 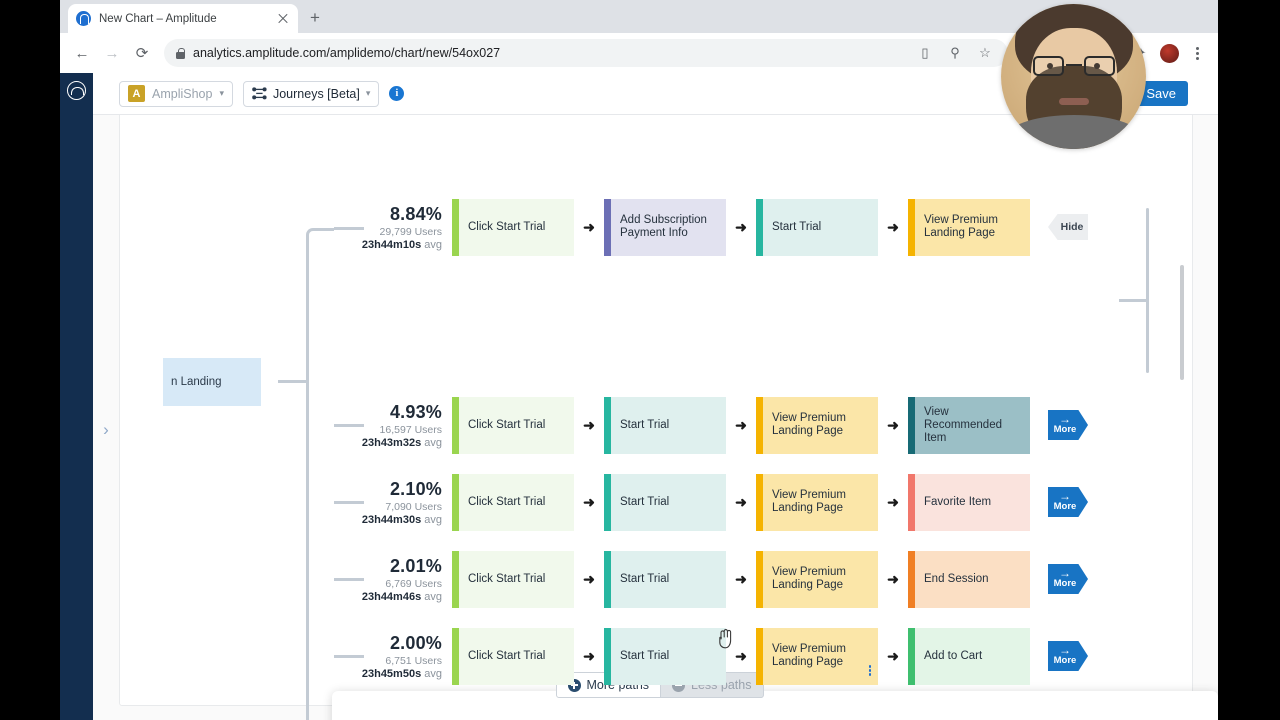 I want to click on row-percent: 8.84%, so click(x=415, y=213).